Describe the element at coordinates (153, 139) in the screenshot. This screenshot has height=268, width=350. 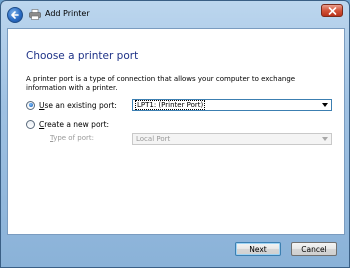
I see `type-of-port-value: Local Port` at that location.